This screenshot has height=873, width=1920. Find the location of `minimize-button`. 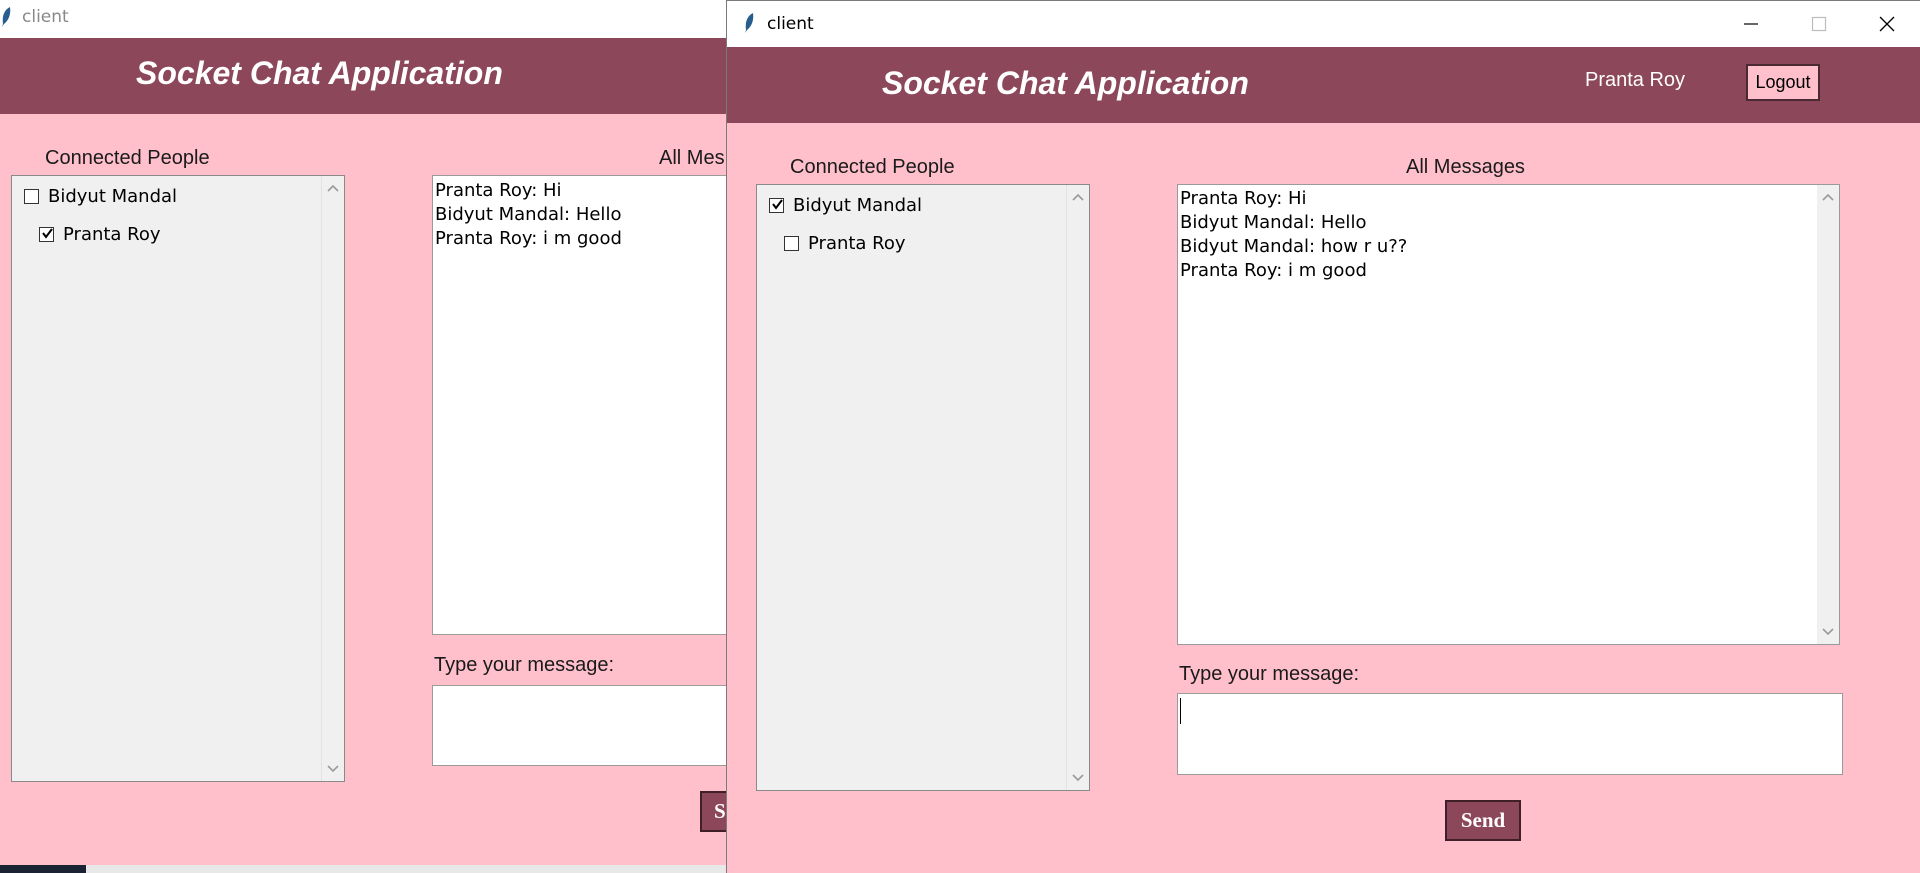

minimize-button is located at coordinates (1751, 24).